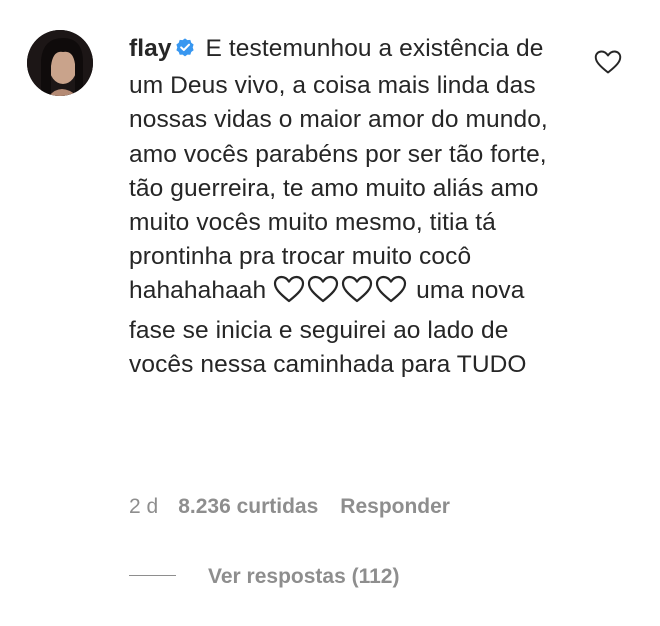 The height and width of the screenshot is (626, 660). What do you see at coordinates (185, 52) in the screenshot?
I see `verified-badge-icon` at bounding box center [185, 52].